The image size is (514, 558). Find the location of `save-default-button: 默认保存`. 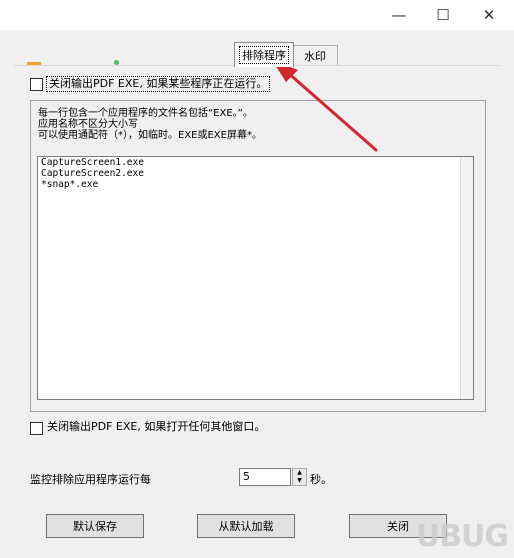

save-default-button: 默认保存 is located at coordinates (95, 526).